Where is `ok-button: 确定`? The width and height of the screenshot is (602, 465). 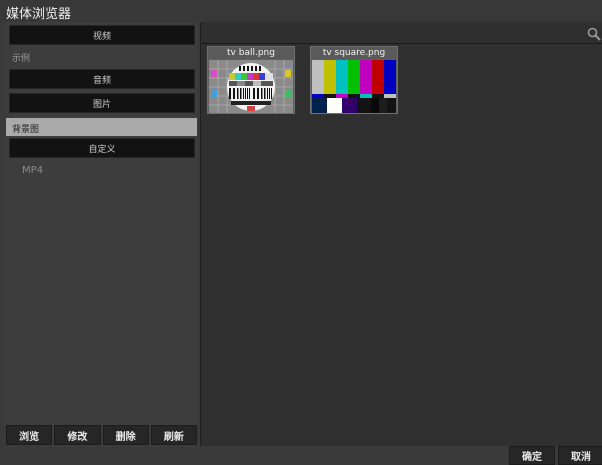 ok-button: 确定 is located at coordinates (532, 455).